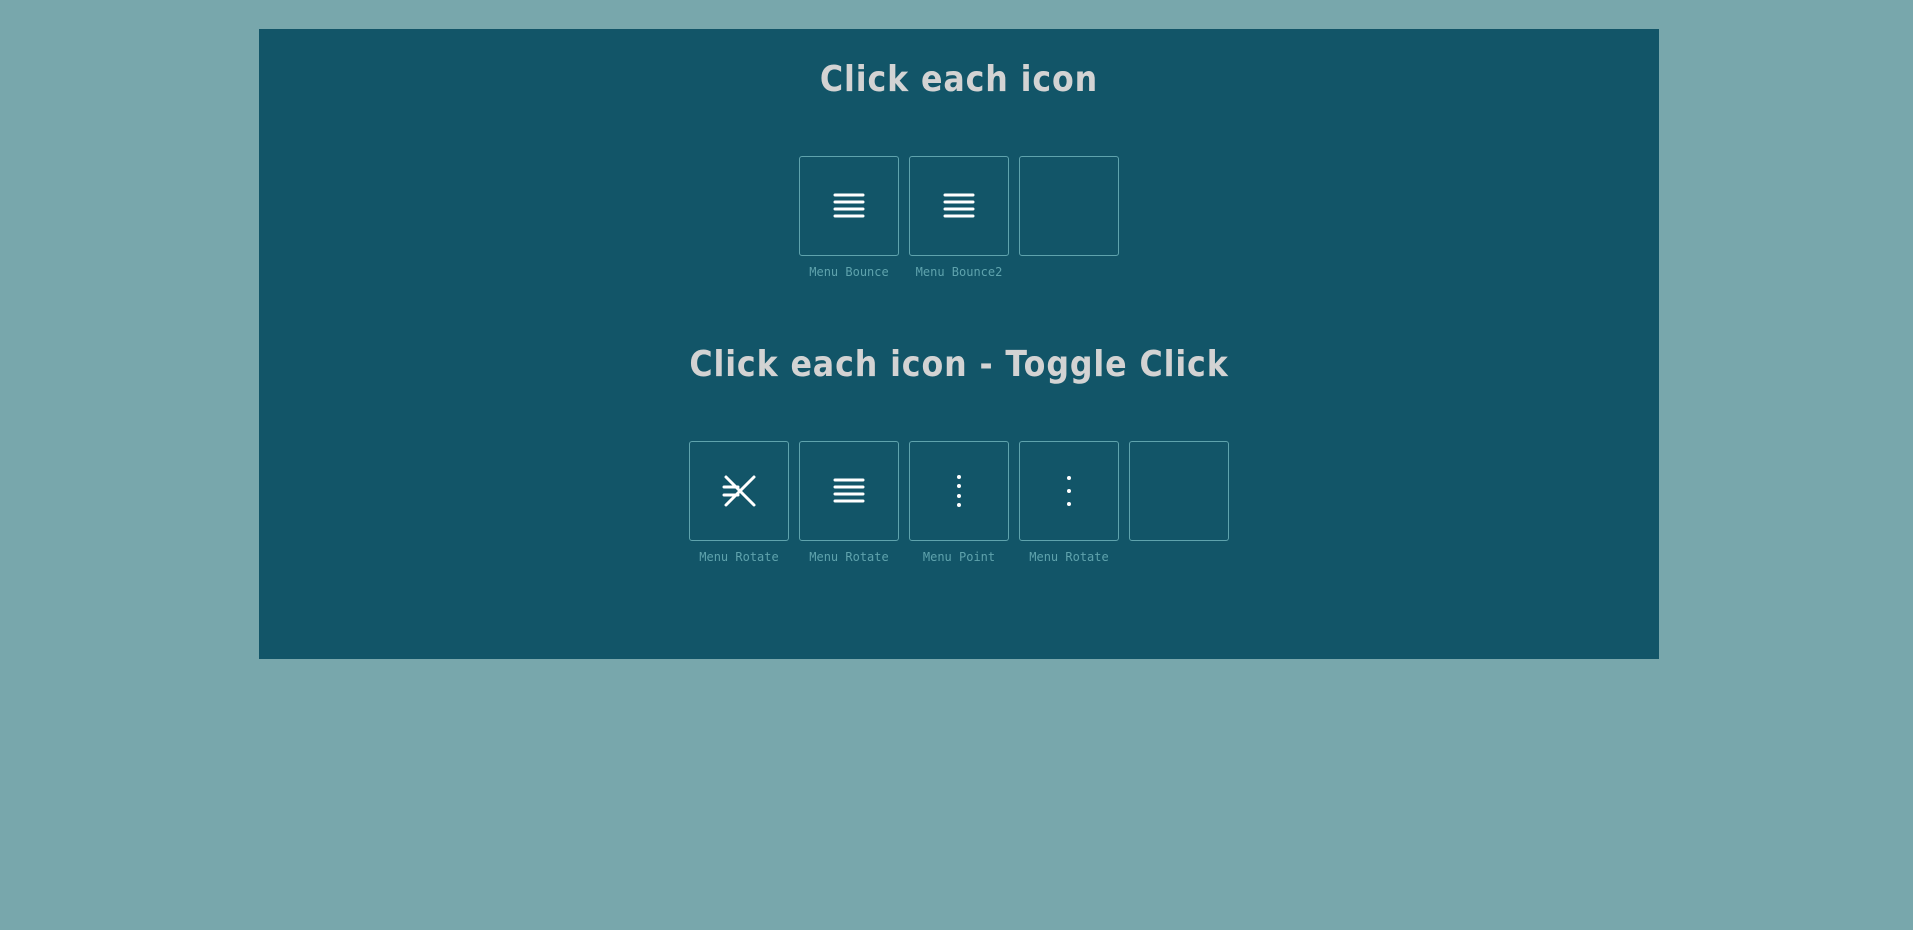 Image resolution: width=1913 pixels, height=930 pixels. I want to click on icon-cell-menu-rotate-2: Menu Rotate, so click(849, 502).